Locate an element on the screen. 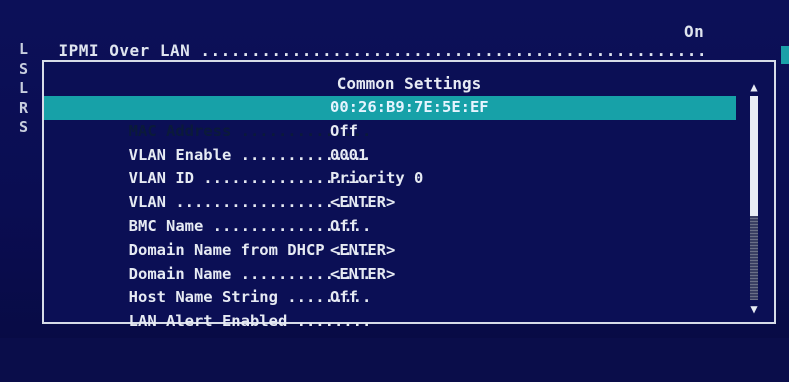 This screenshot has width=789, height=382. setting-row-lan-alert-enabled: LAN Alert Enabled ........ Off is located at coordinates (390, 308).